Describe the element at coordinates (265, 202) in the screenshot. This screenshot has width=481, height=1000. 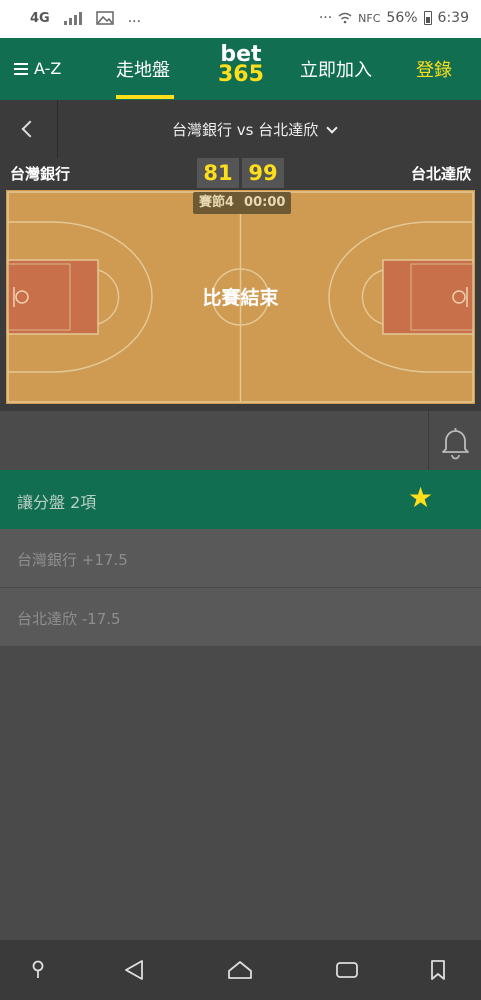
I see `game-clock: 00:00` at that location.